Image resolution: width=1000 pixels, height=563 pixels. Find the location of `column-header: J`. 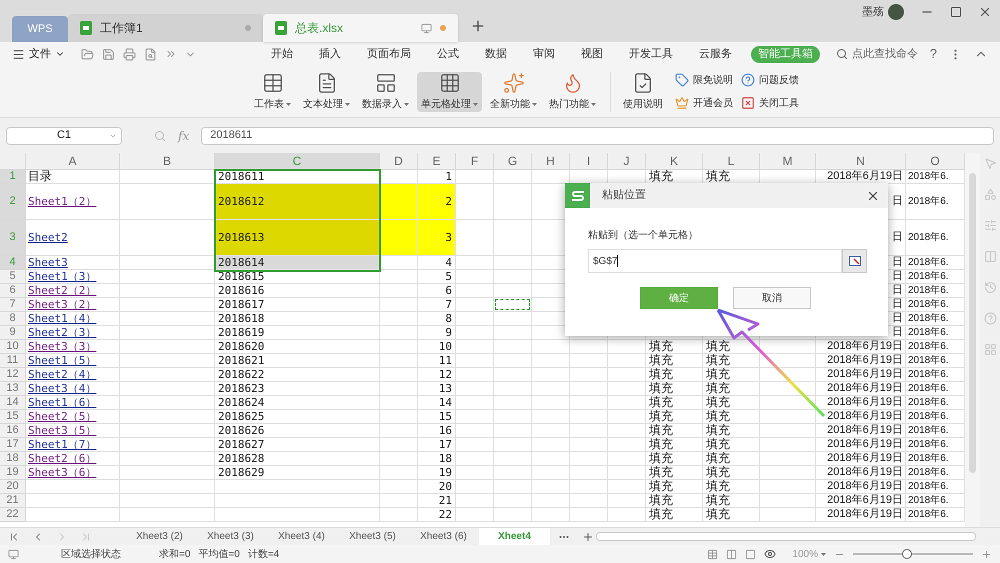

column-header: J is located at coordinates (627, 161).